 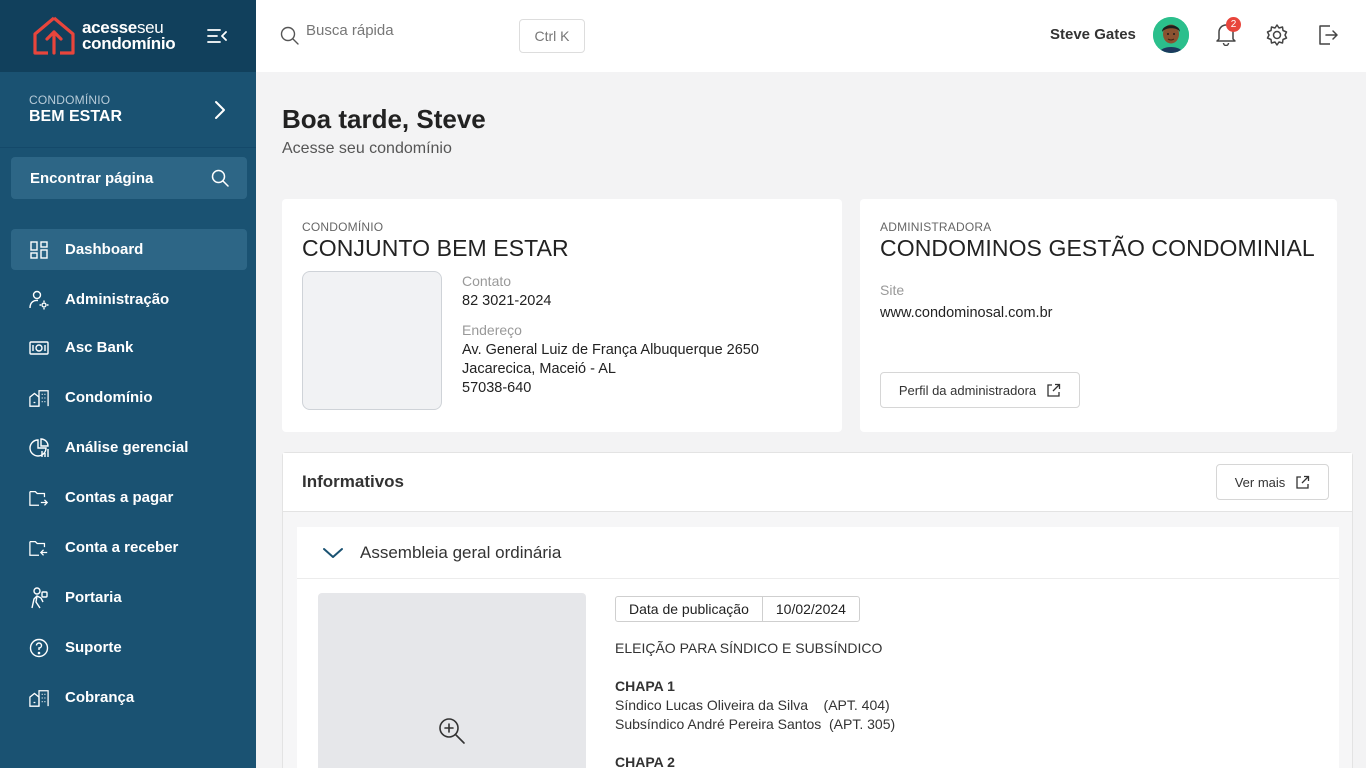 What do you see at coordinates (967, 390) in the screenshot?
I see `admin-profile-button-label: Perfil da administradora` at bounding box center [967, 390].